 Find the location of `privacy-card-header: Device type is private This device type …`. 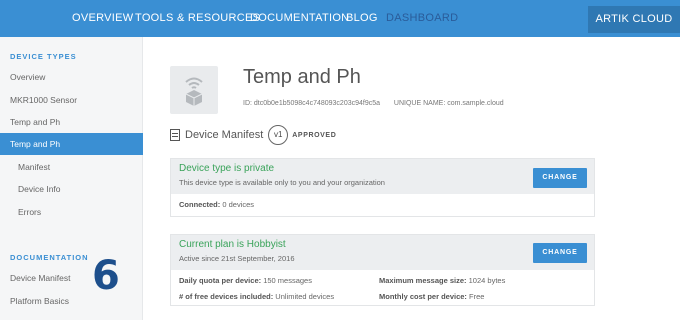

privacy-card-header: Device type is private This device type … is located at coordinates (382, 176).